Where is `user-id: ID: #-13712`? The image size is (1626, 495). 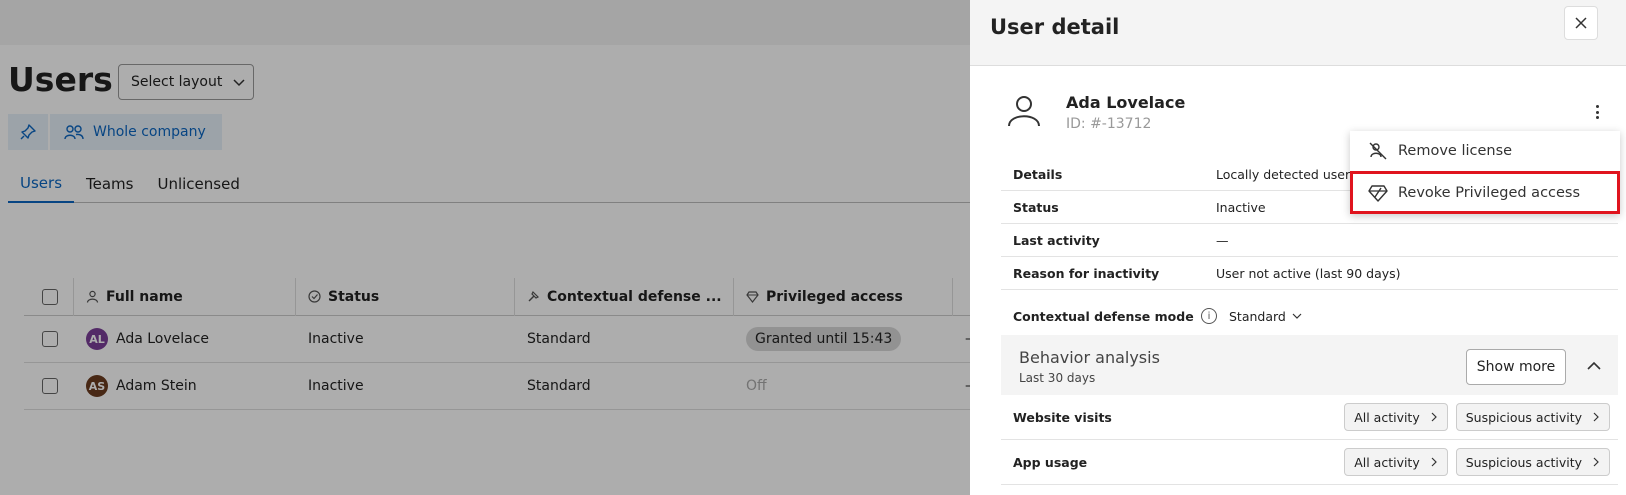 user-id: ID: #-13712 is located at coordinates (1109, 124).